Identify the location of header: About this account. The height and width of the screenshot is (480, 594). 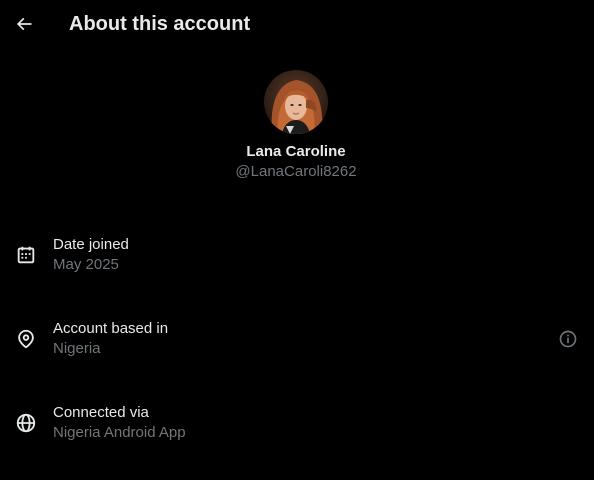
(297, 24).